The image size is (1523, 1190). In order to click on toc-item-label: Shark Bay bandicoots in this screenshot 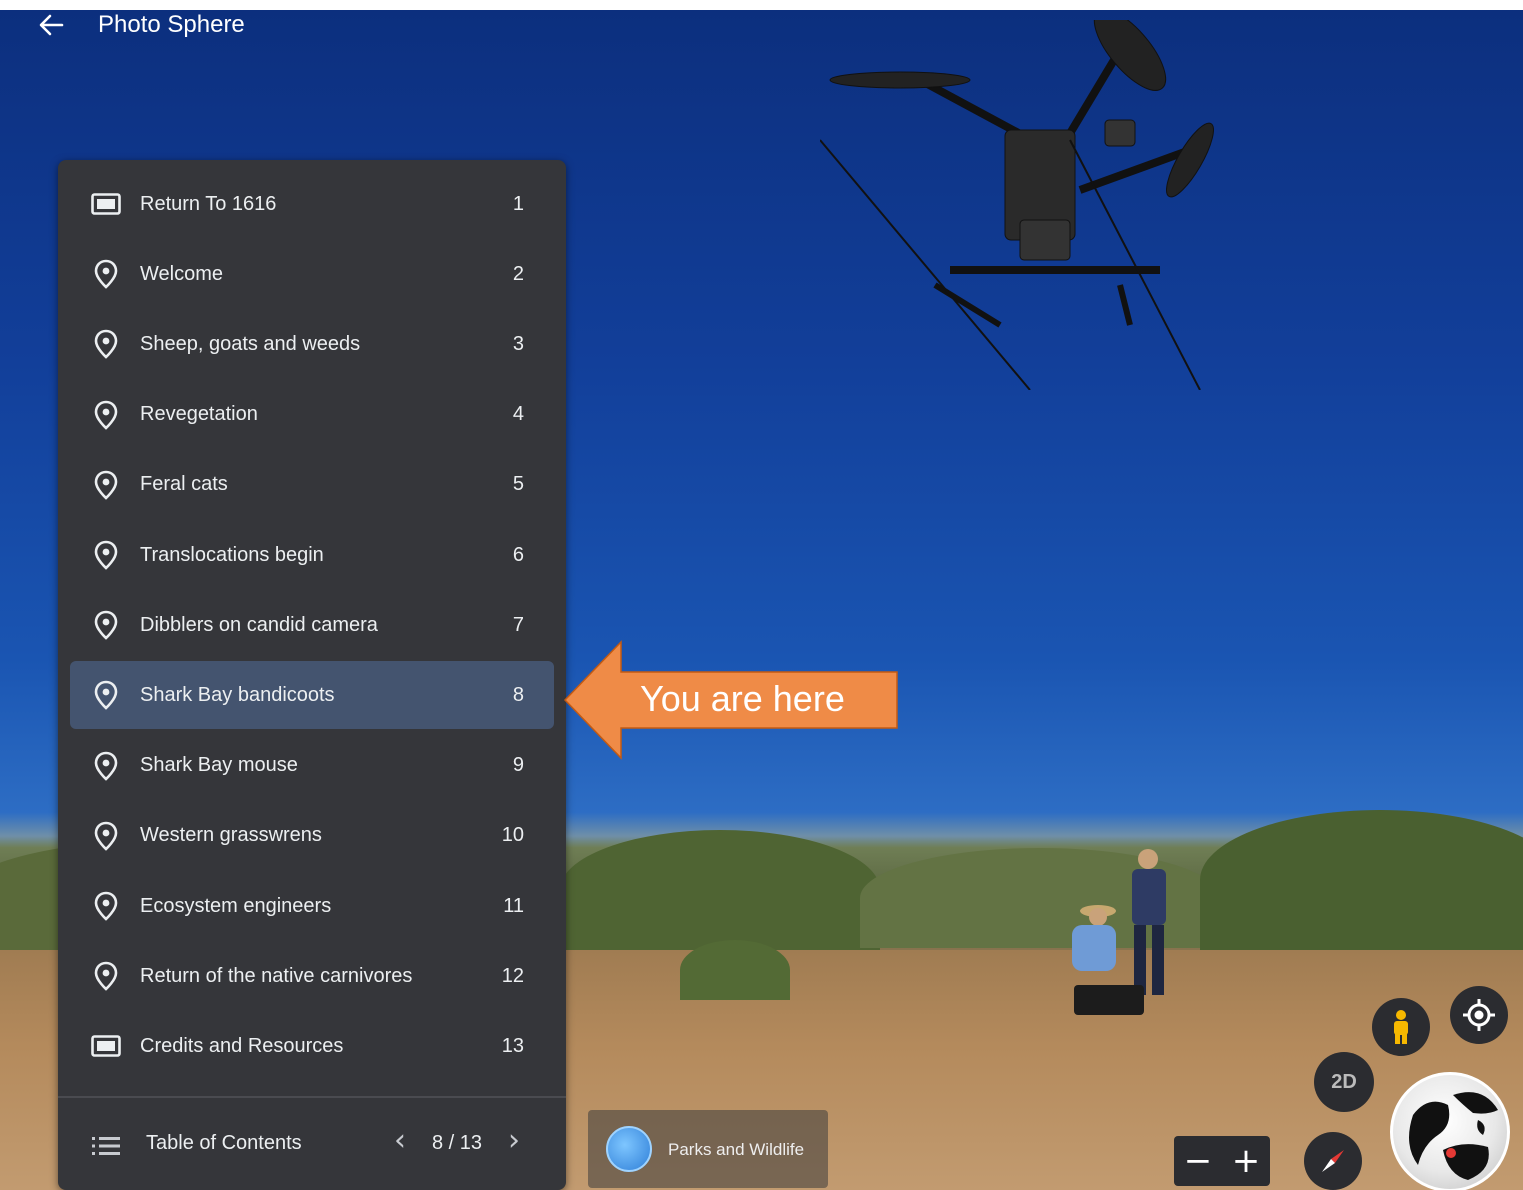, I will do `click(237, 694)`.